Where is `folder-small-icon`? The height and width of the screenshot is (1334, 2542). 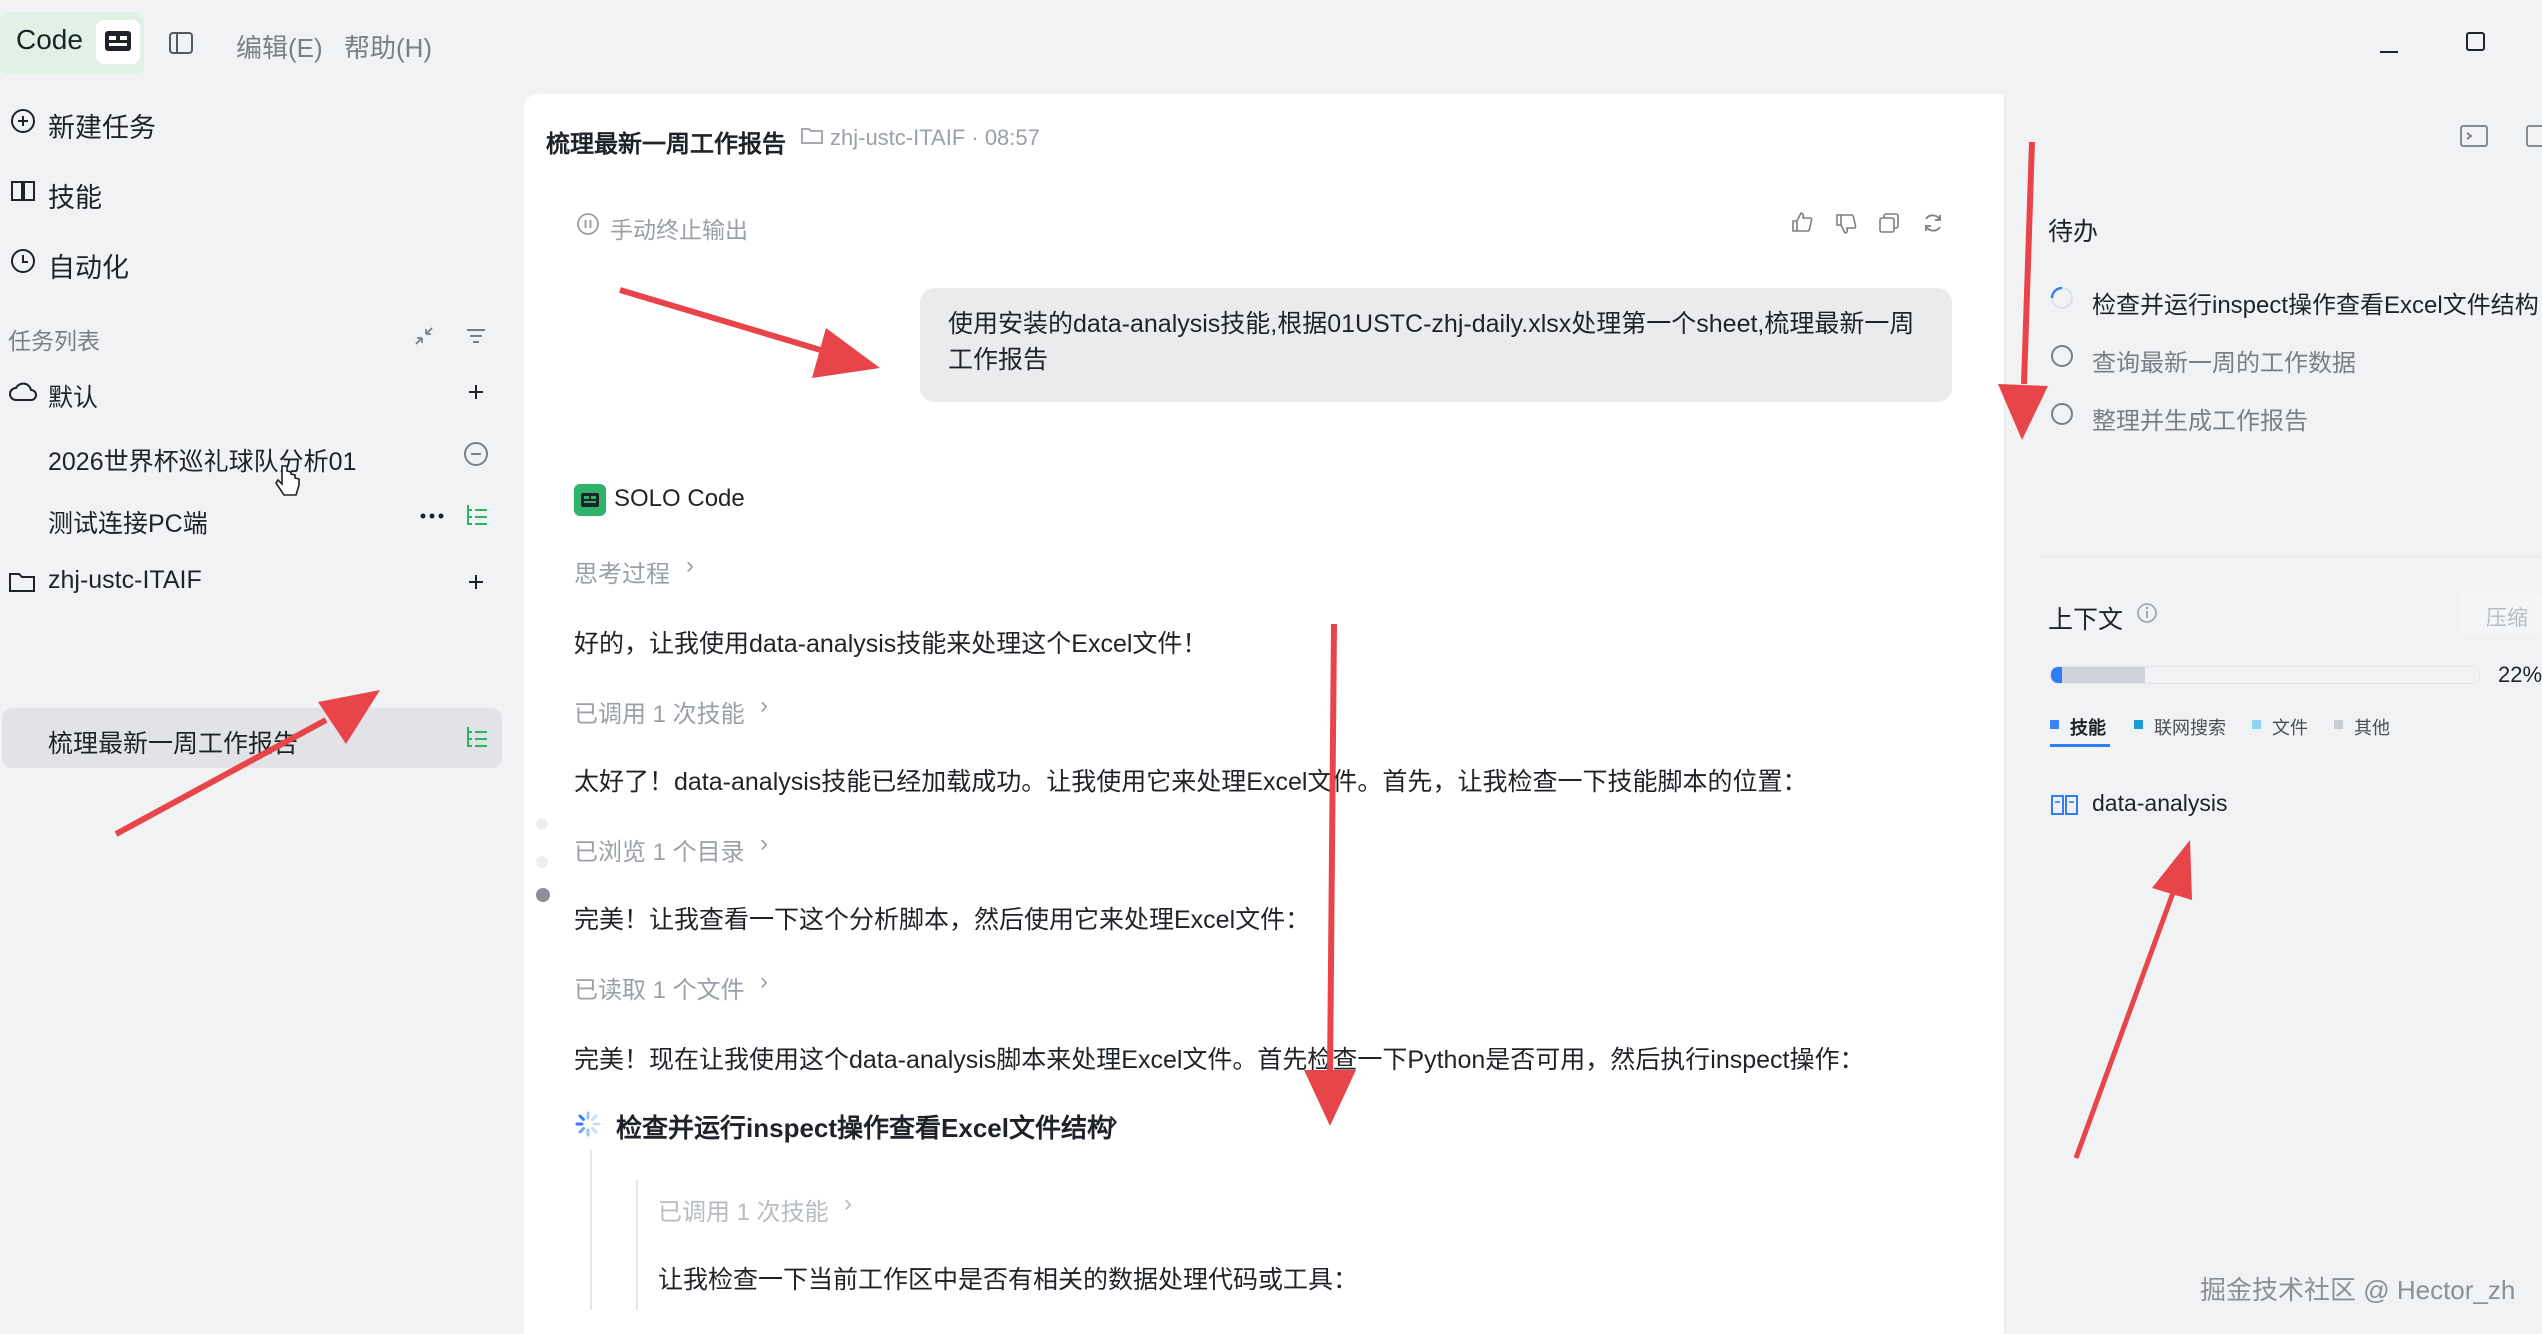
folder-small-icon is located at coordinates (812, 138).